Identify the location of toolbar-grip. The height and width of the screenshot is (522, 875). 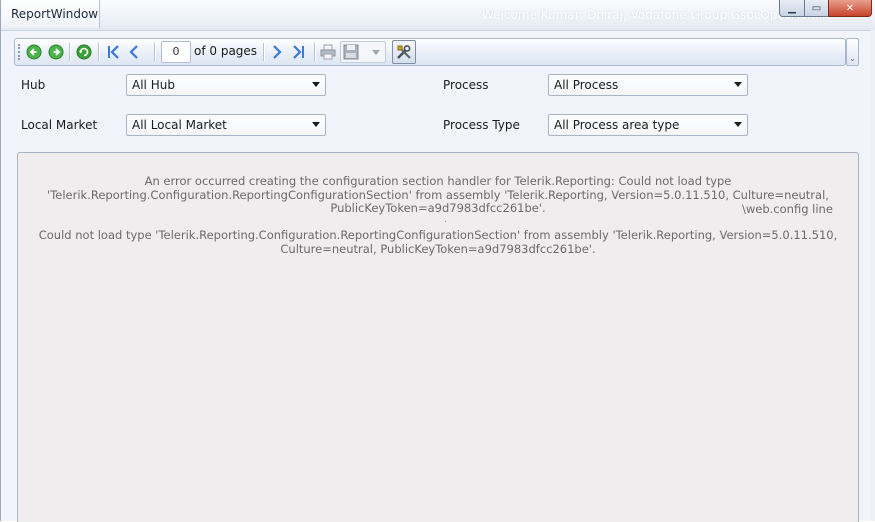
(20, 52).